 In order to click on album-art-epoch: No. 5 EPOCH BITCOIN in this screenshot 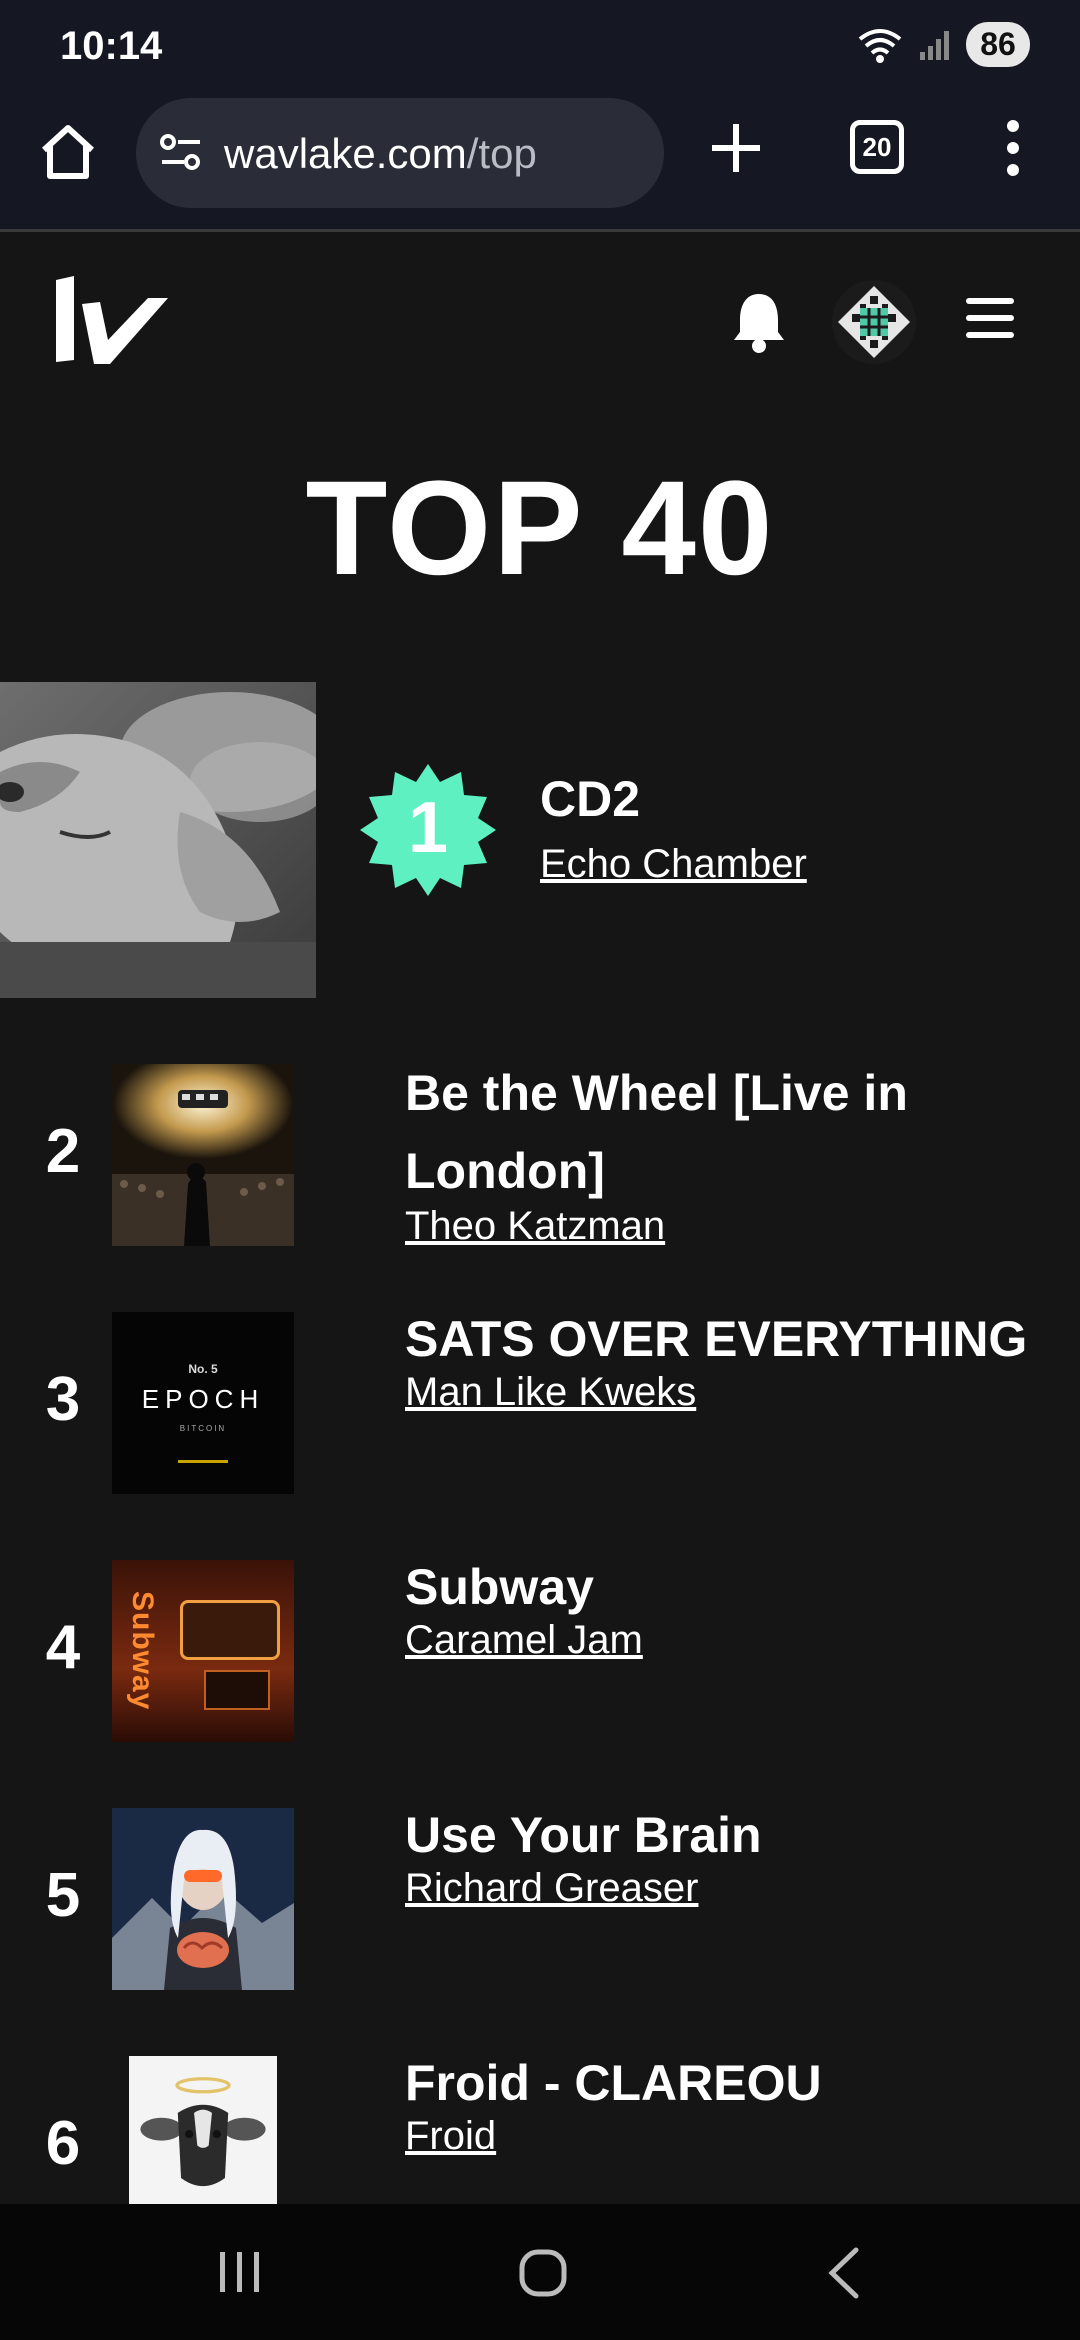, I will do `click(203, 1403)`.